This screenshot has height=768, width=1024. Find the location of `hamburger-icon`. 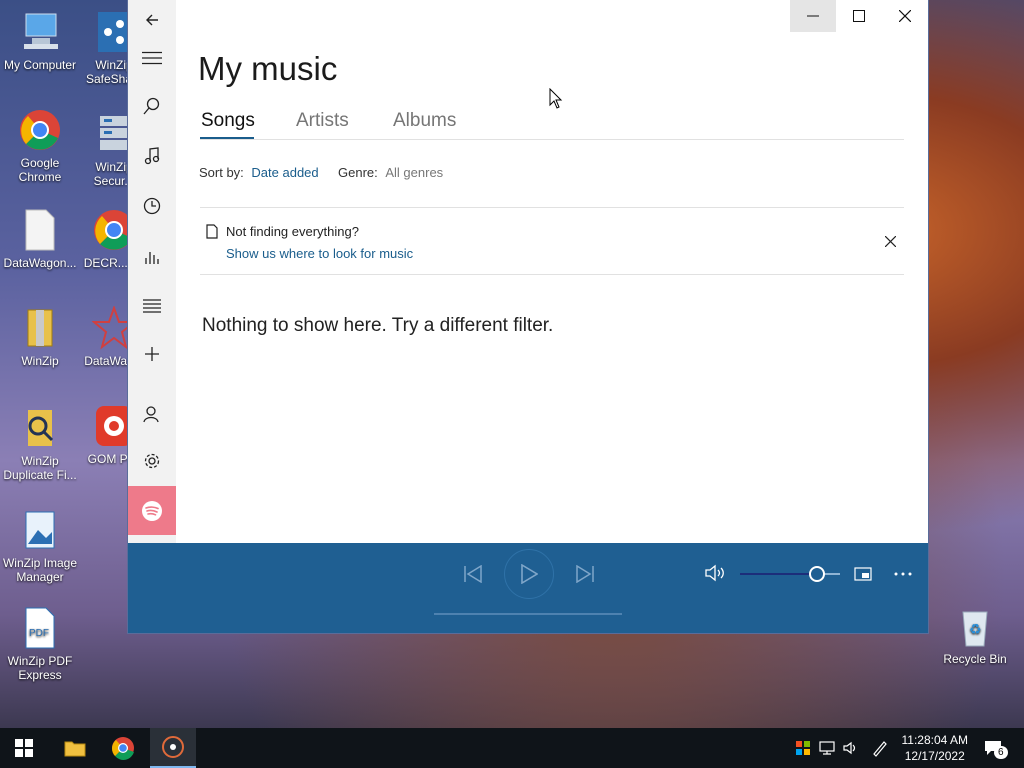

hamburger-icon is located at coordinates (152, 58).